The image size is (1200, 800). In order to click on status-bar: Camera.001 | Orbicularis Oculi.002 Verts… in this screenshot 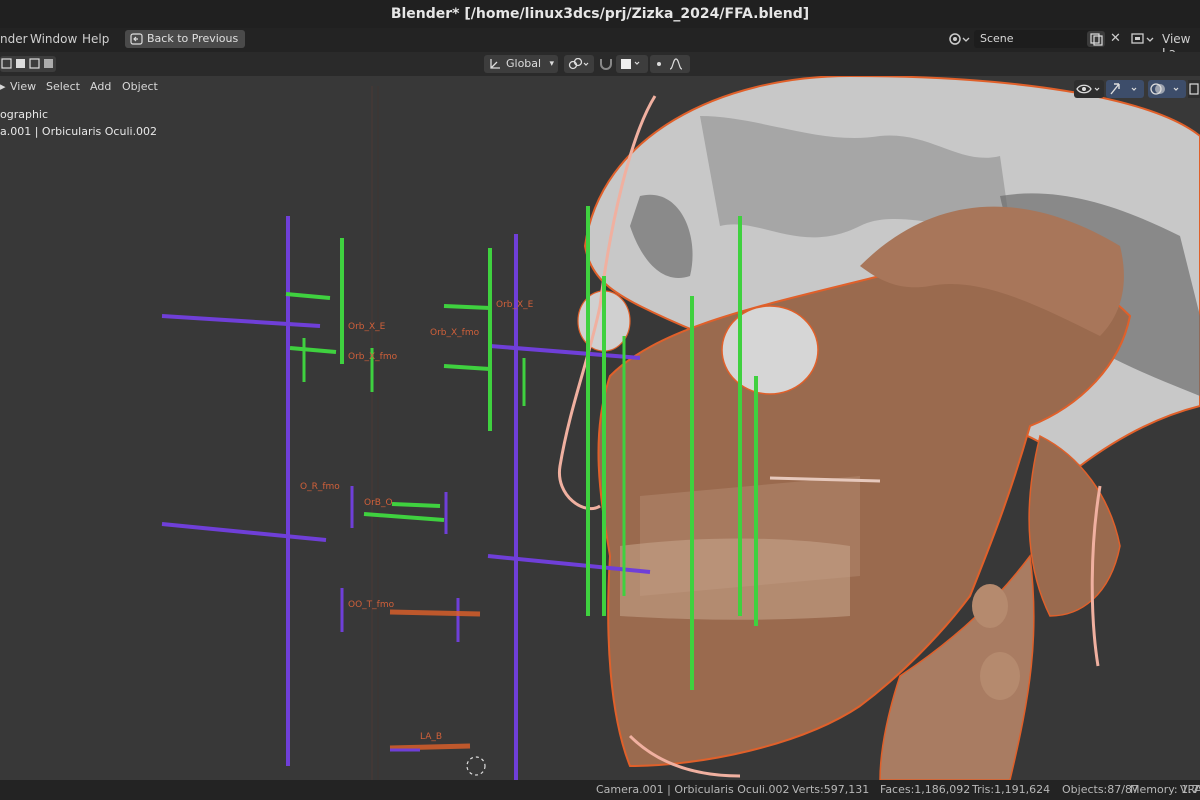, I will do `click(600, 790)`.